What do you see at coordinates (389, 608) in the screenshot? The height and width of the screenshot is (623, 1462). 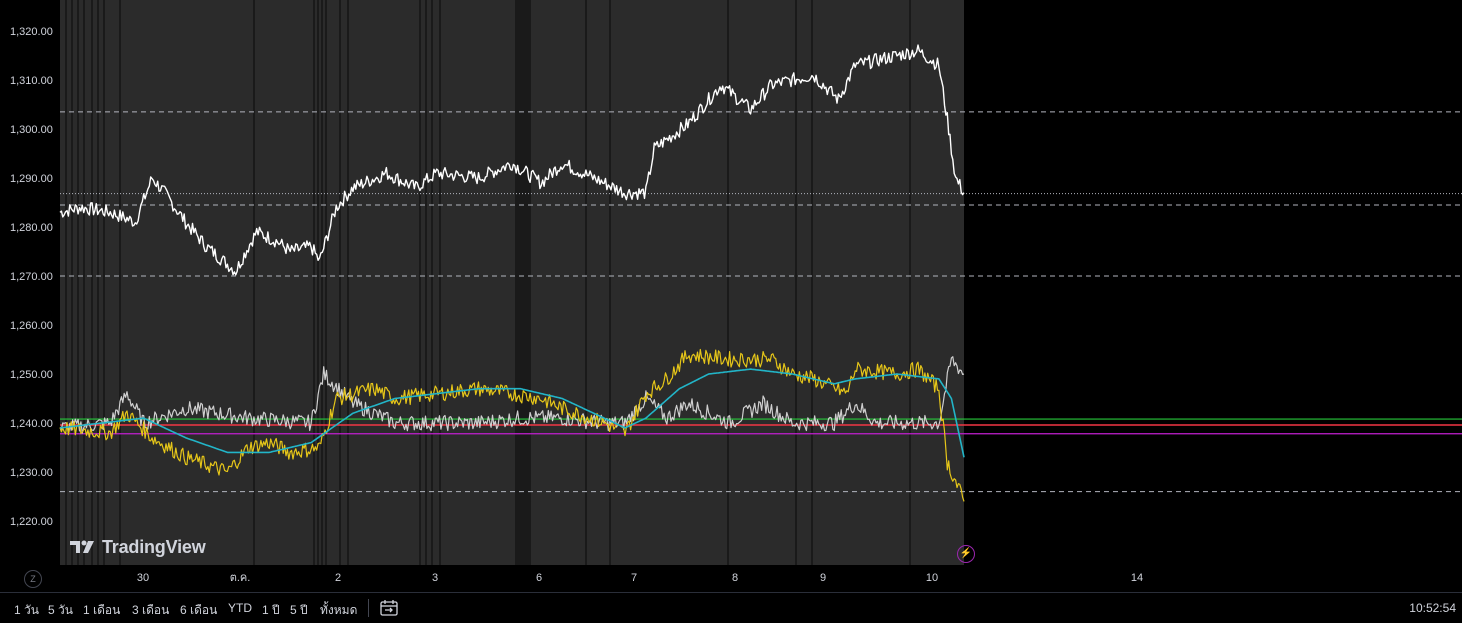 I see `calendar-goto-icon` at bounding box center [389, 608].